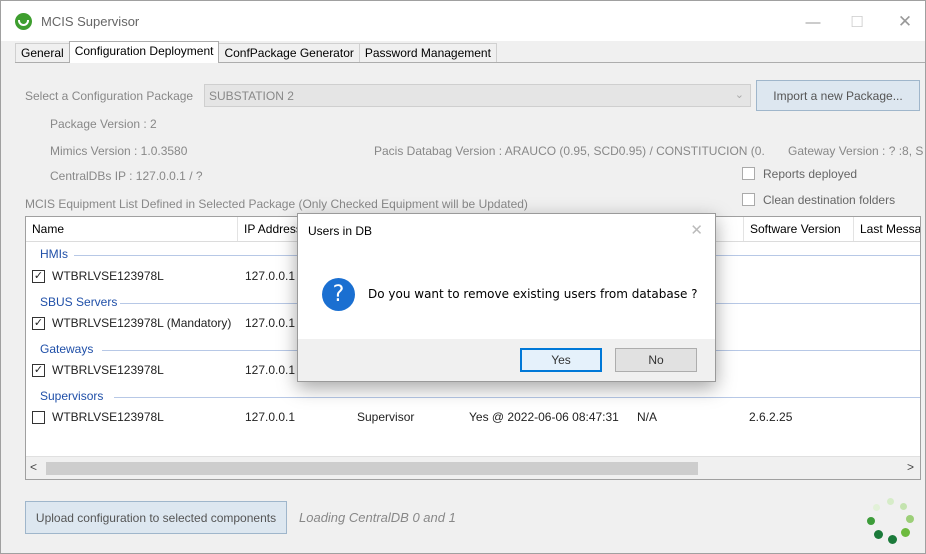 The height and width of the screenshot is (554, 926). I want to click on column-last-message: Last Messa, so click(887, 229).